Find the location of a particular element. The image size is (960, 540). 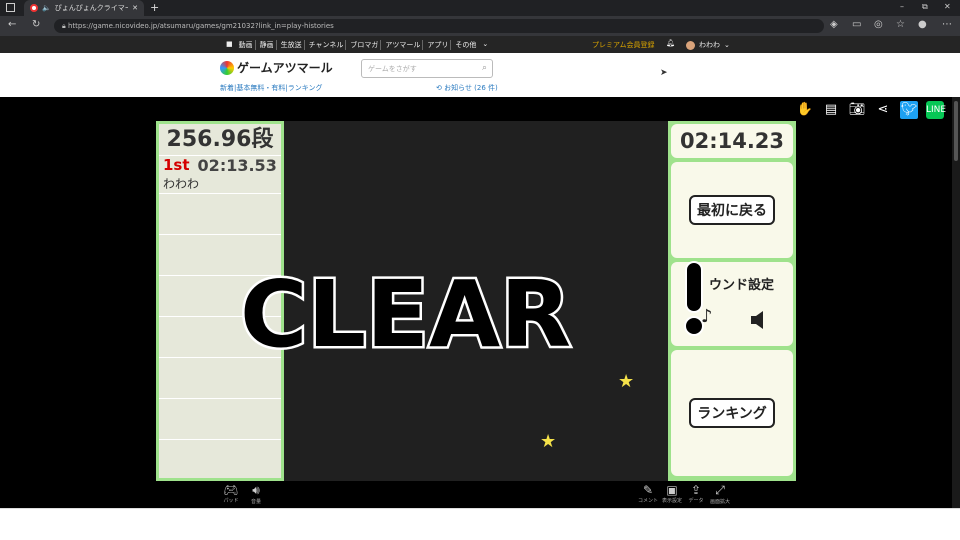

browser-tab: 🔈 ぴょんぴょんクライマー - ゲームア ✕ is located at coordinates (84, 8).